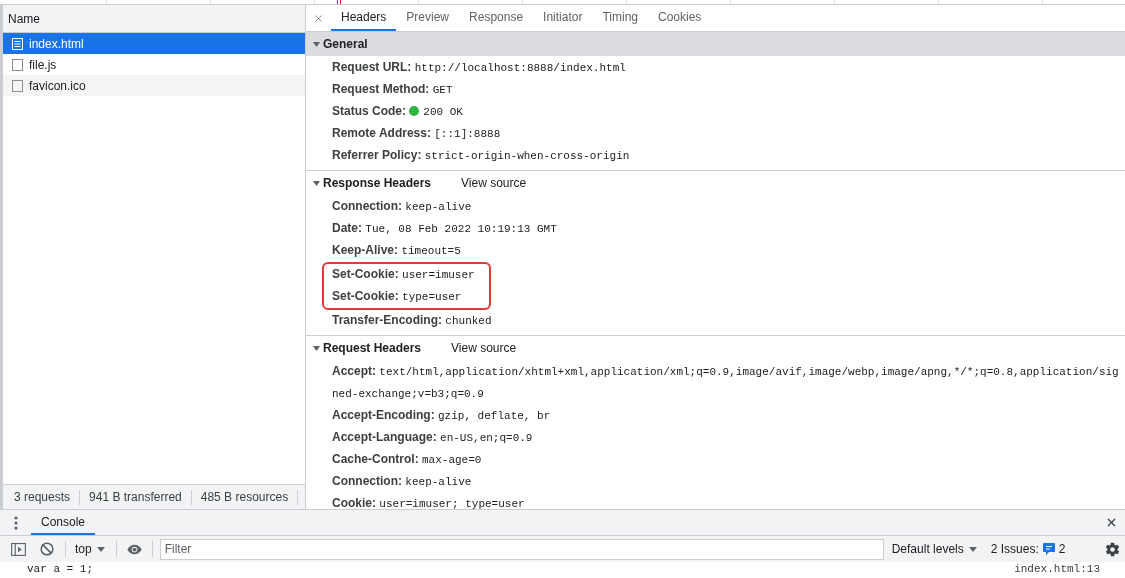 This screenshot has height=578, width=1125. Describe the element at coordinates (1048, 549) in the screenshot. I see `chat-bubble-icon` at that location.